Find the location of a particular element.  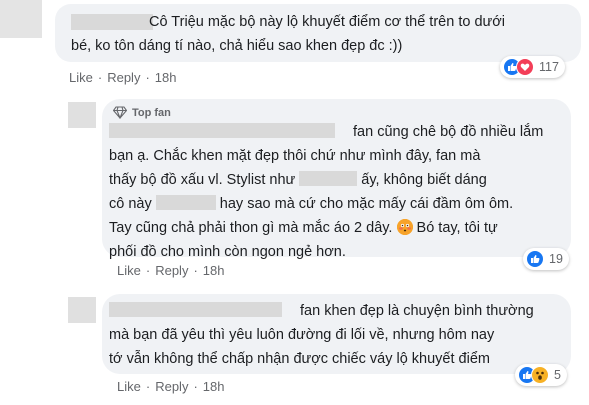

comment-text-line: phối đồ cho mình còn ngon ngẻ hơn. is located at coordinates (227, 252).